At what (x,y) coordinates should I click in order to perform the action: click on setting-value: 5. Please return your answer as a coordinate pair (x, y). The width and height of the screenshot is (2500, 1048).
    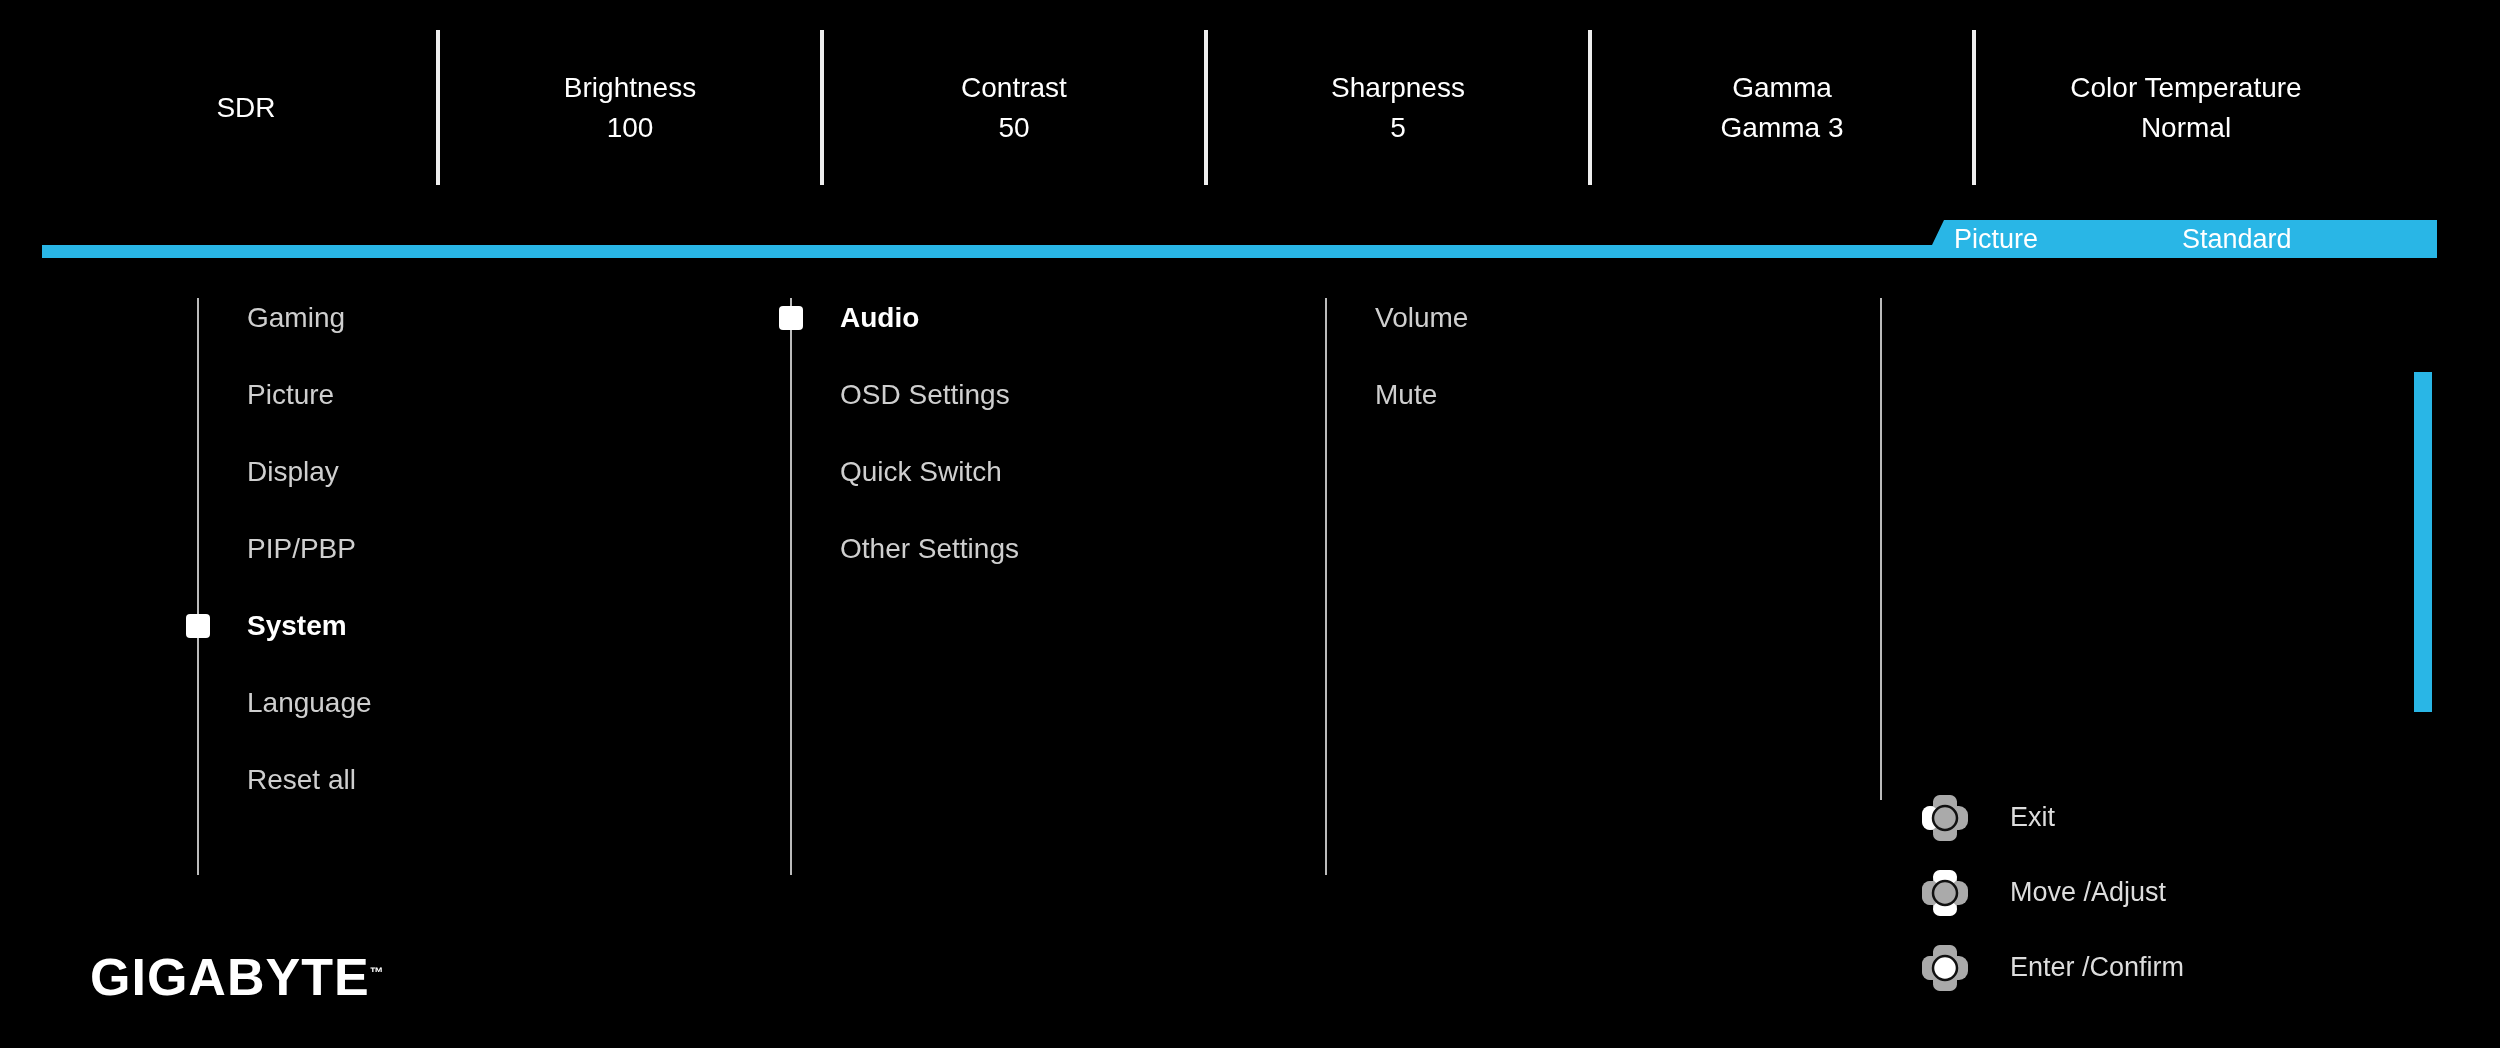
    Looking at the image, I should click on (1398, 127).